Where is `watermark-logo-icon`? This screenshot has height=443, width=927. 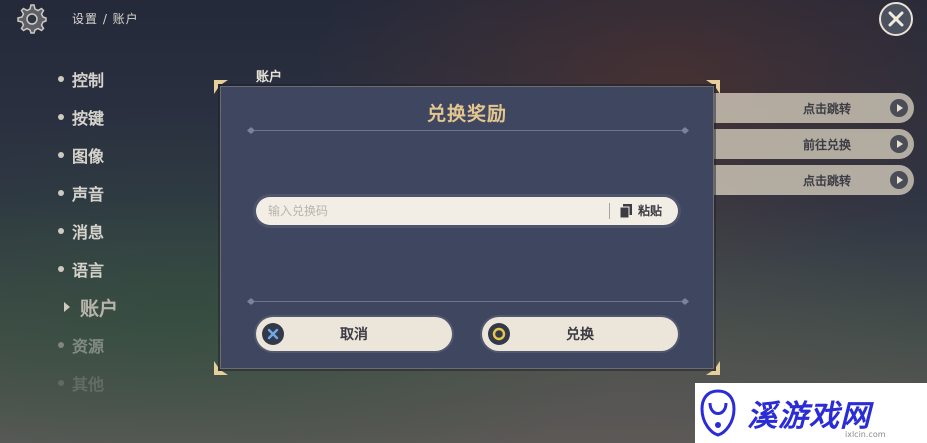
watermark-logo-icon is located at coordinates (718, 413).